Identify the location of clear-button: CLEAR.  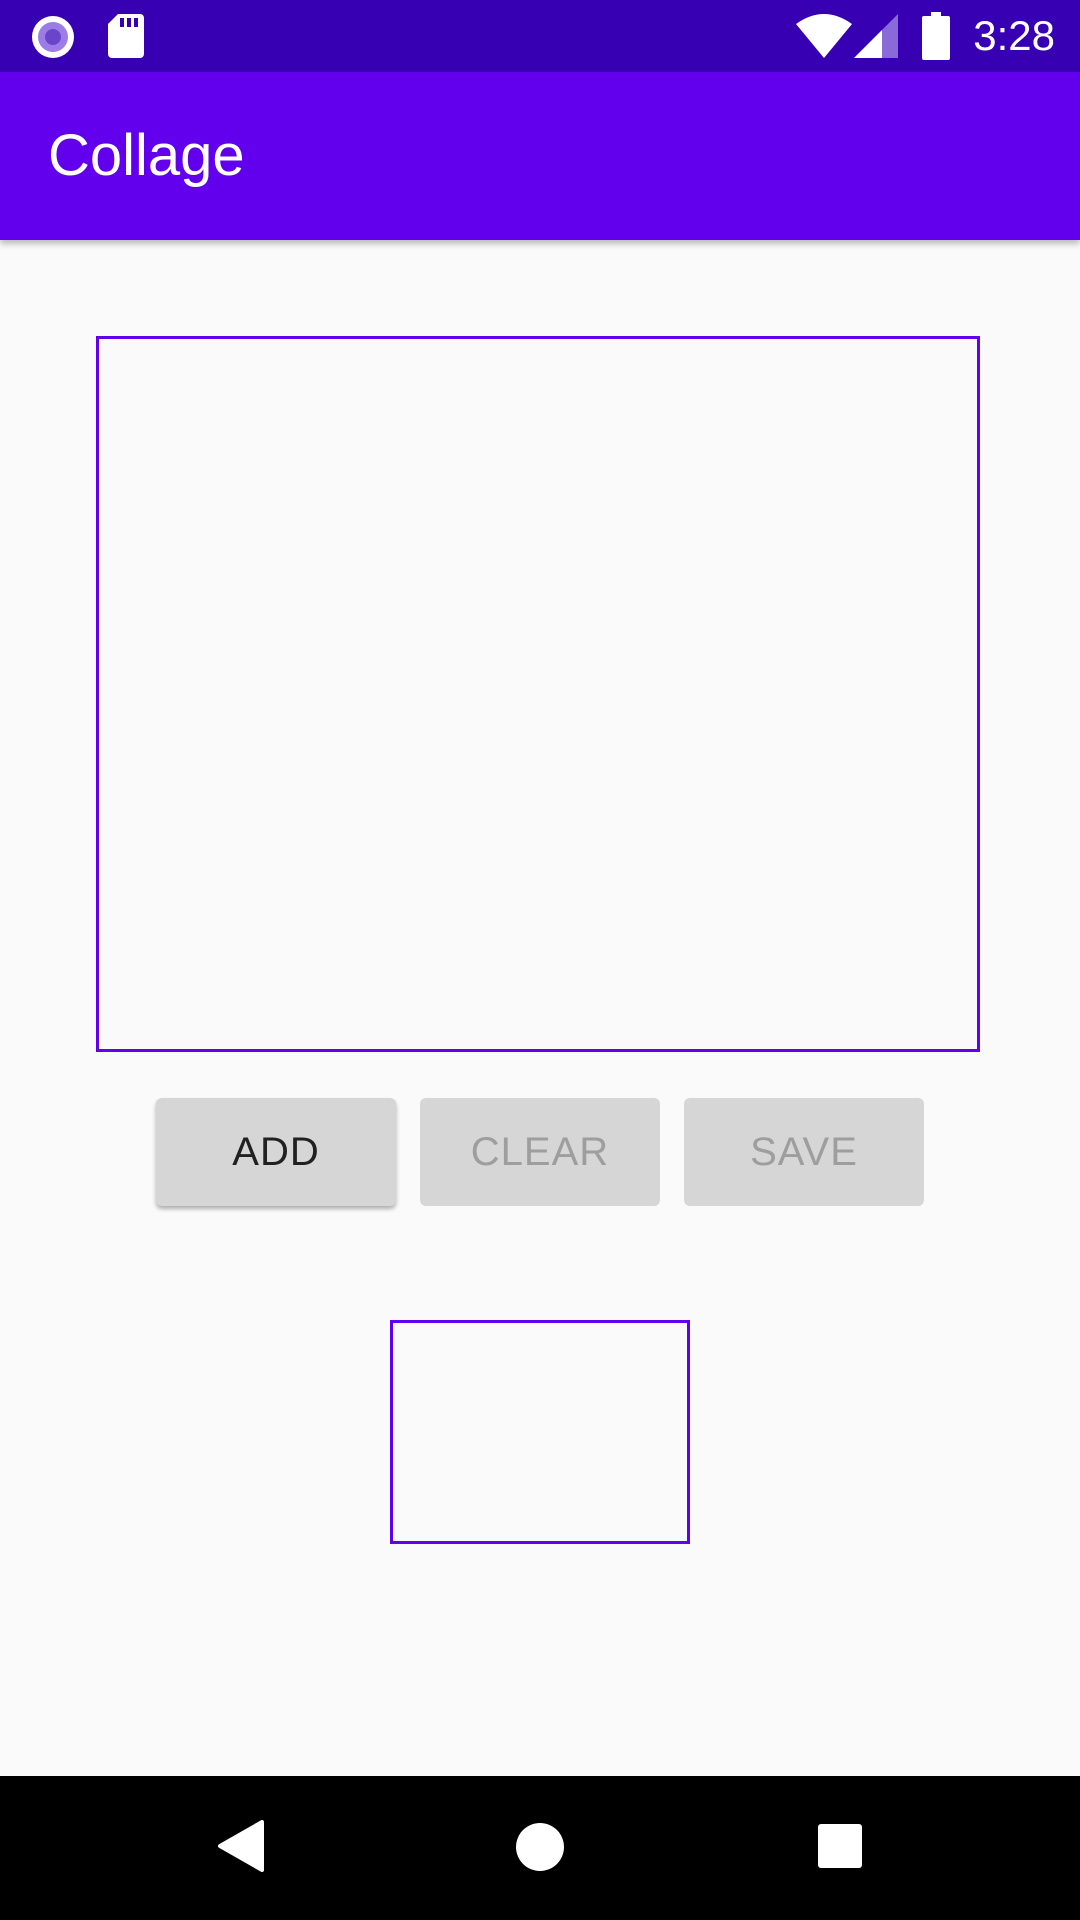
(540, 1152).